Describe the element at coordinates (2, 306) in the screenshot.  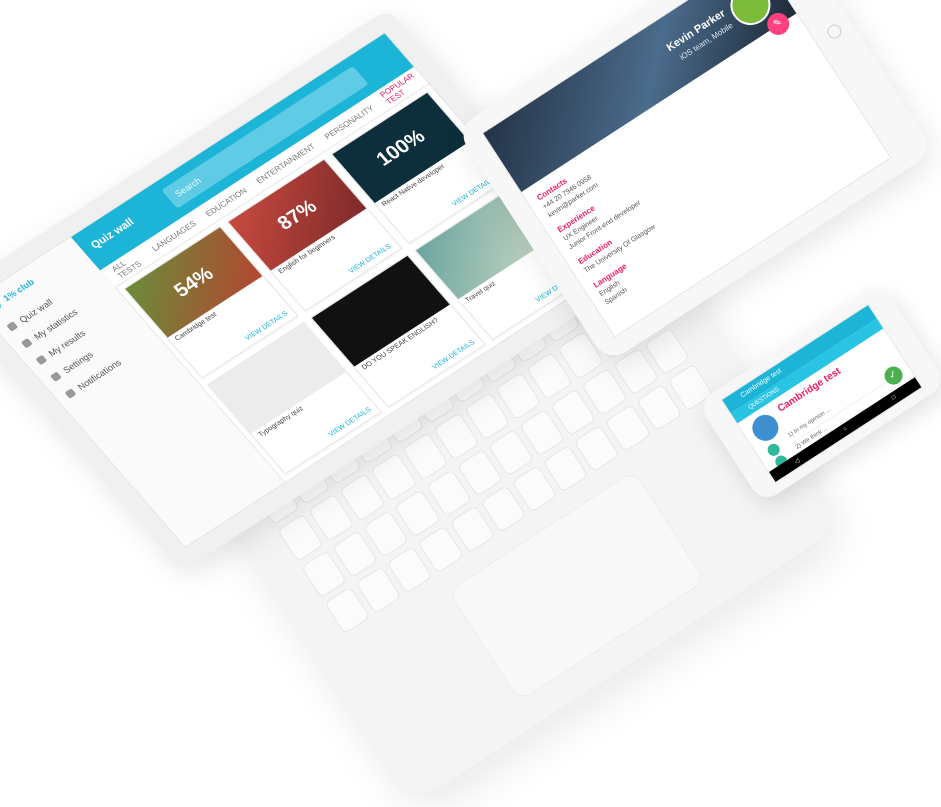
I see `brand-logo-icon` at that location.